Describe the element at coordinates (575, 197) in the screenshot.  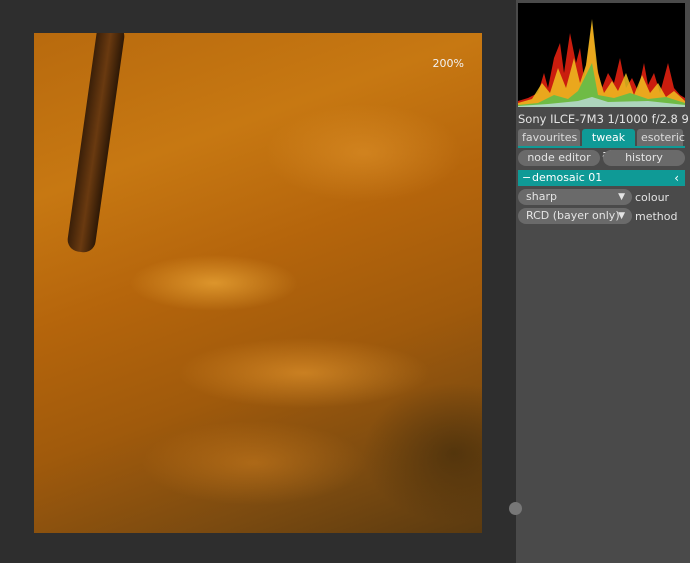
I see `colour-dropdown: sharp ▼` at that location.